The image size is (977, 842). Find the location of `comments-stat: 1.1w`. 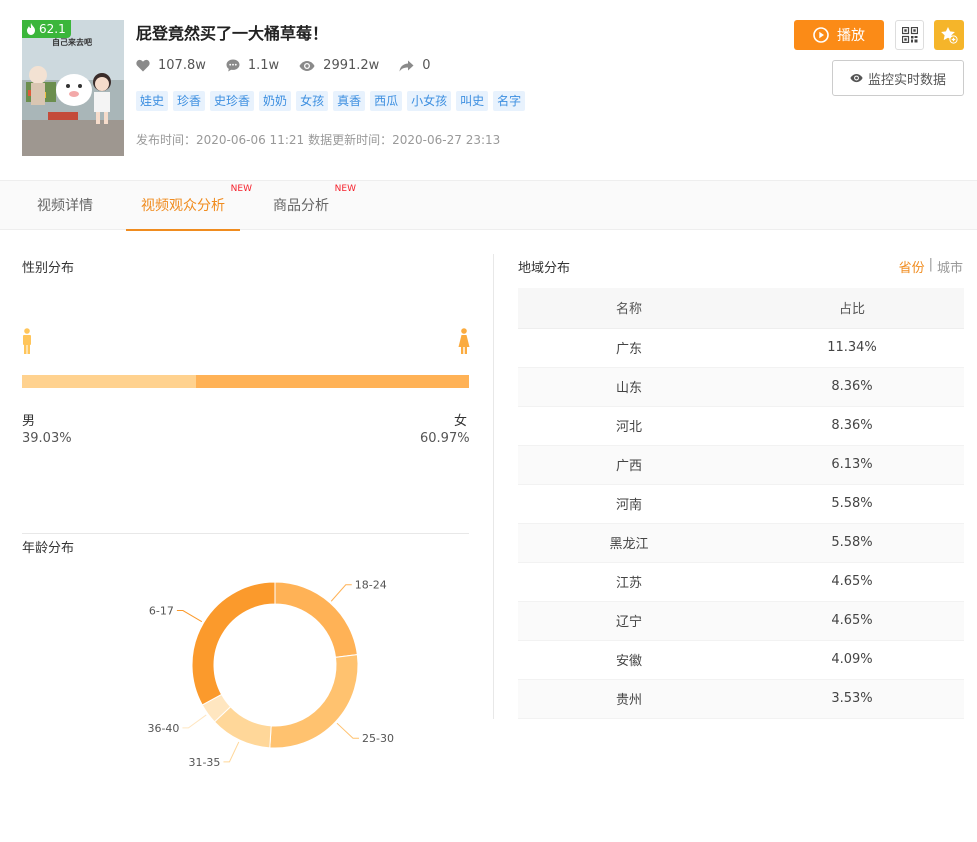

comments-stat: 1.1w is located at coordinates (252, 65).